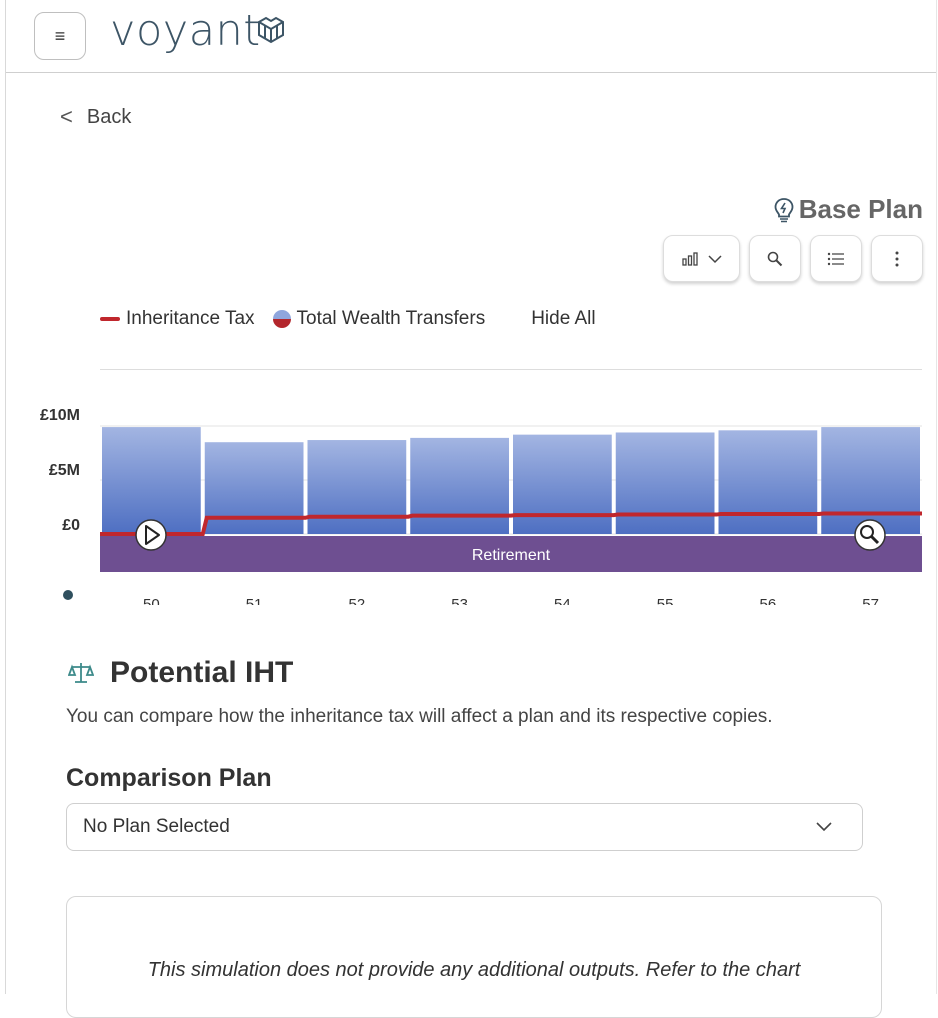 This screenshot has width=938, height=1018. I want to click on magnifier-icon, so click(775, 258).